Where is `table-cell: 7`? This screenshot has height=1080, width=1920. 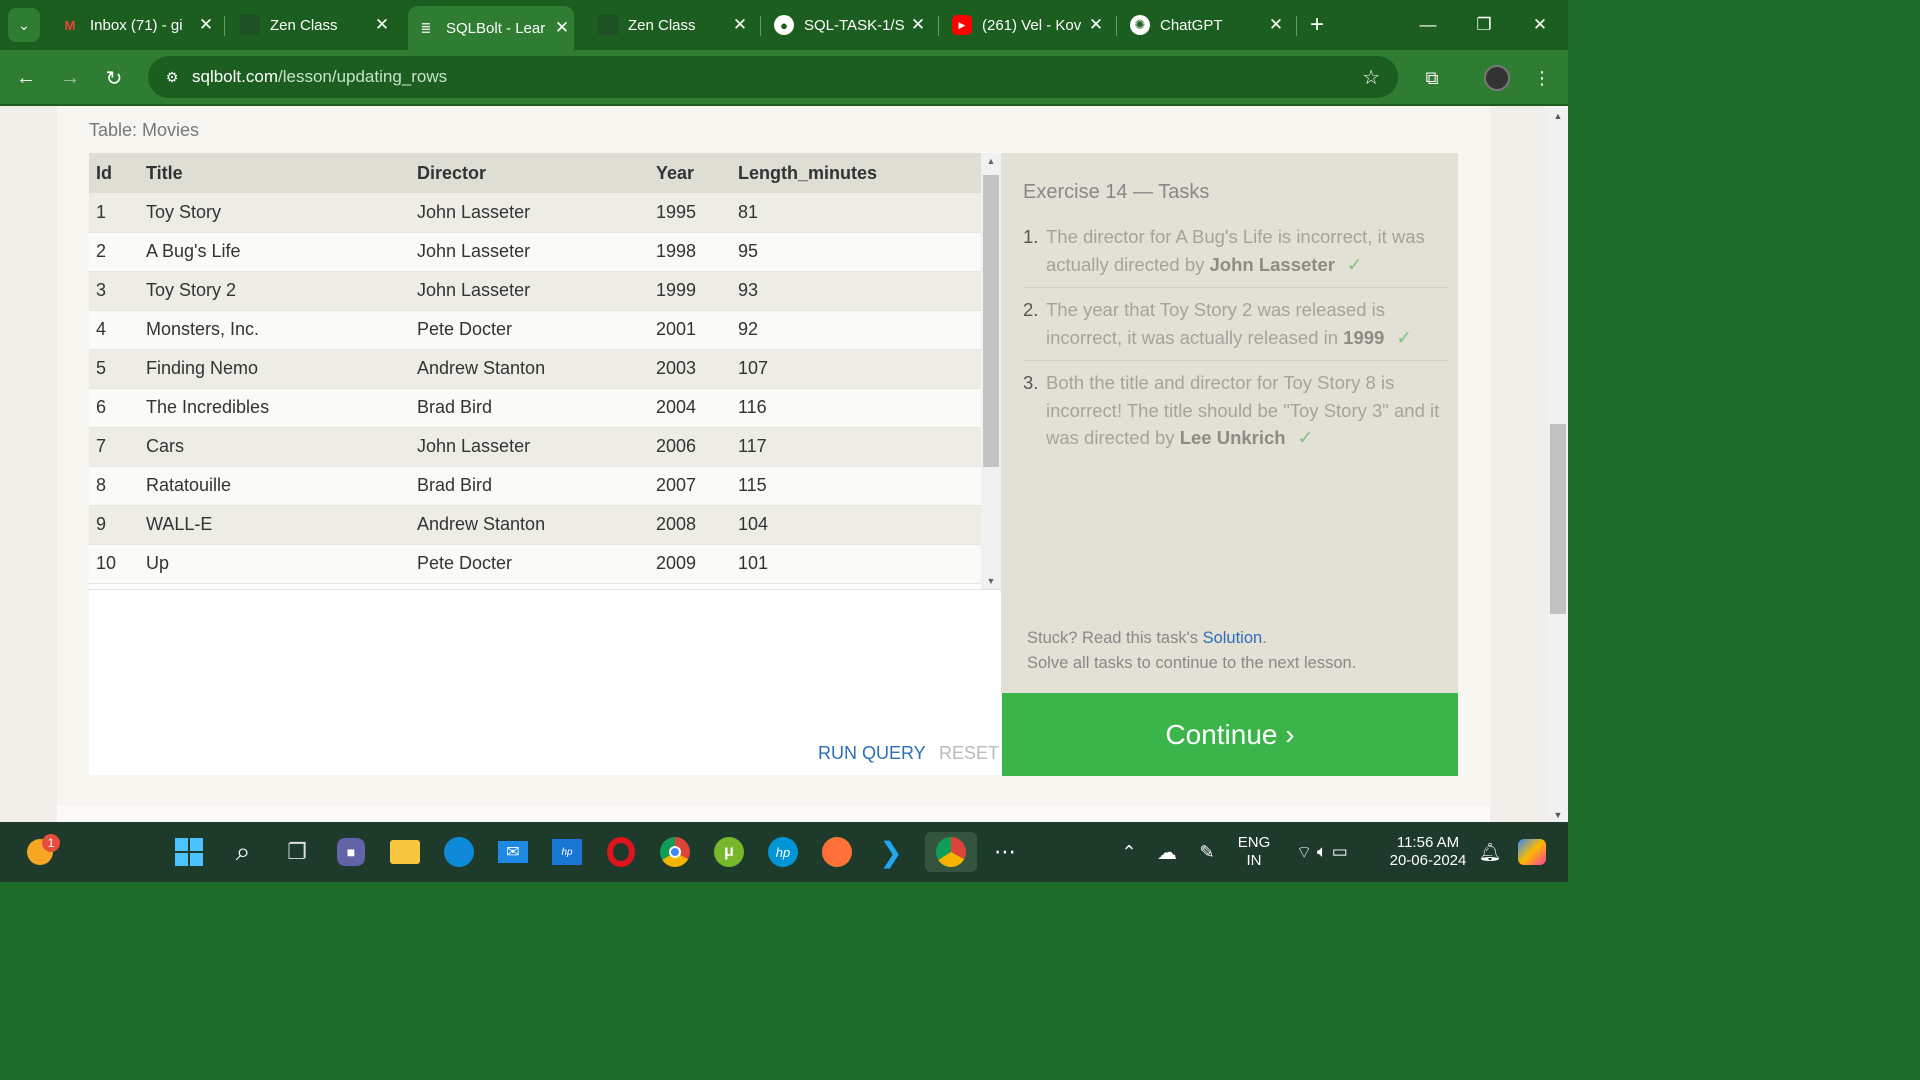
table-cell: 7 is located at coordinates (114, 447).